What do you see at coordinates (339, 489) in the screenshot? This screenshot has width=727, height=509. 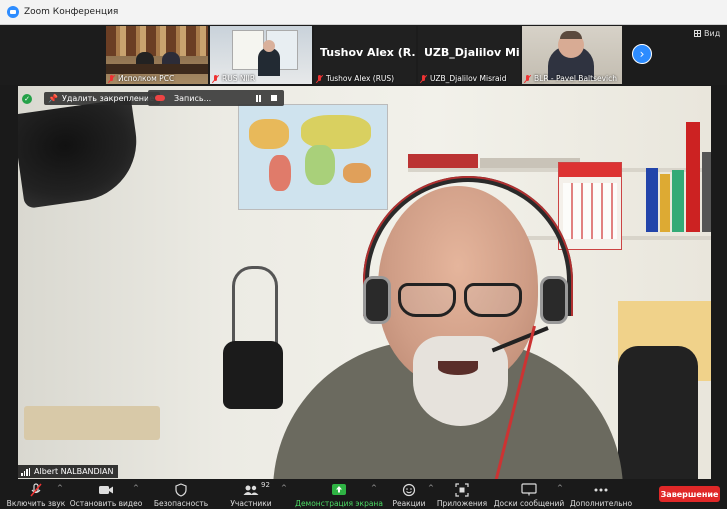 I see `share-screen-icon` at bounding box center [339, 489].